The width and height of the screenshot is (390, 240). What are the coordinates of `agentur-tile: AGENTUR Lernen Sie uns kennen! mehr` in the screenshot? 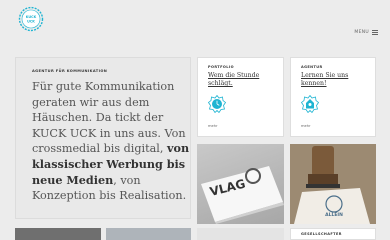 It's located at (333, 97).